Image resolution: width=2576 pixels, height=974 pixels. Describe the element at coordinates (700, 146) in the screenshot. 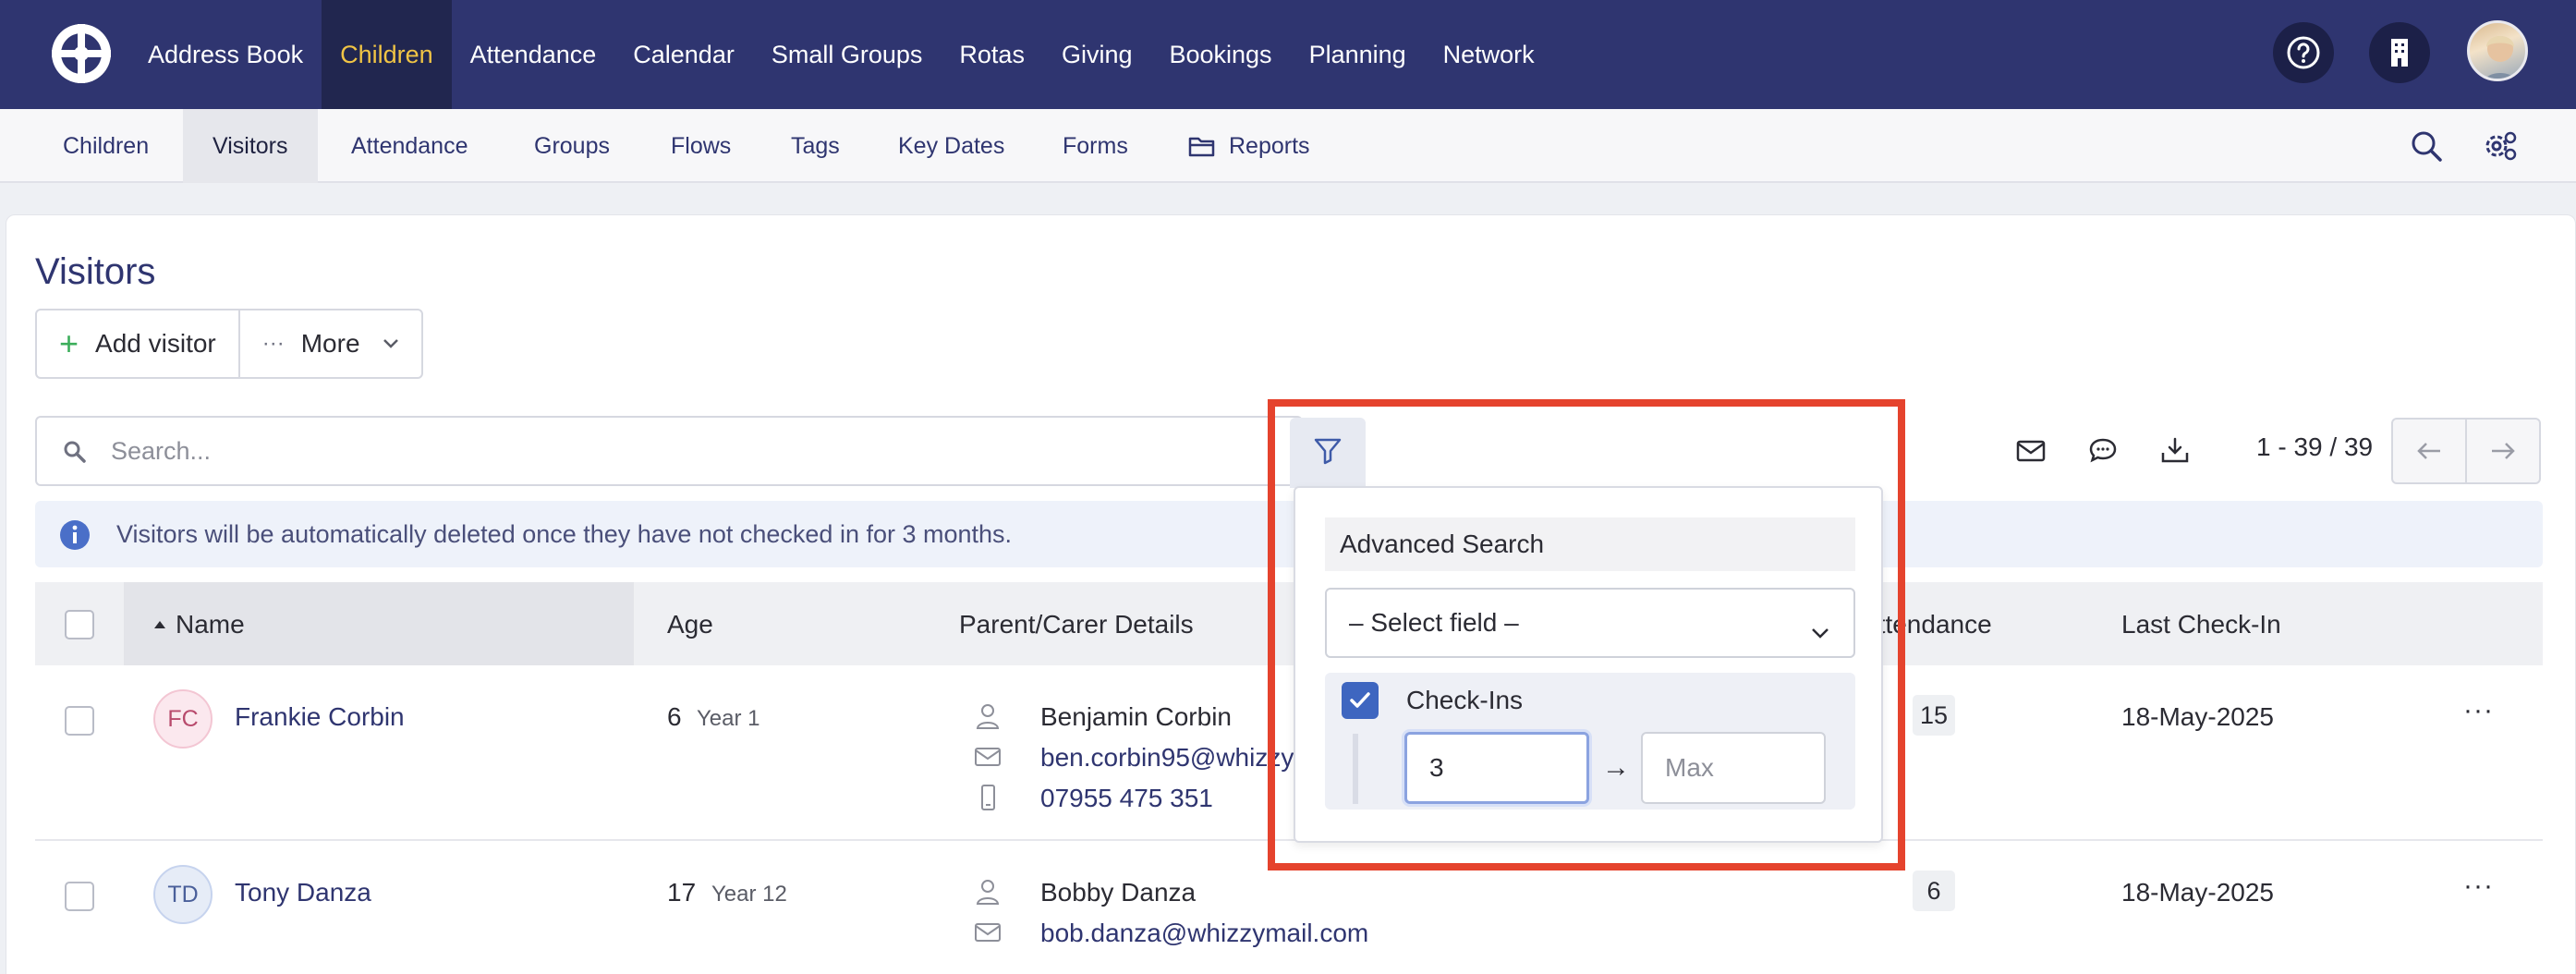

I see `tab-flows: Flows` at that location.